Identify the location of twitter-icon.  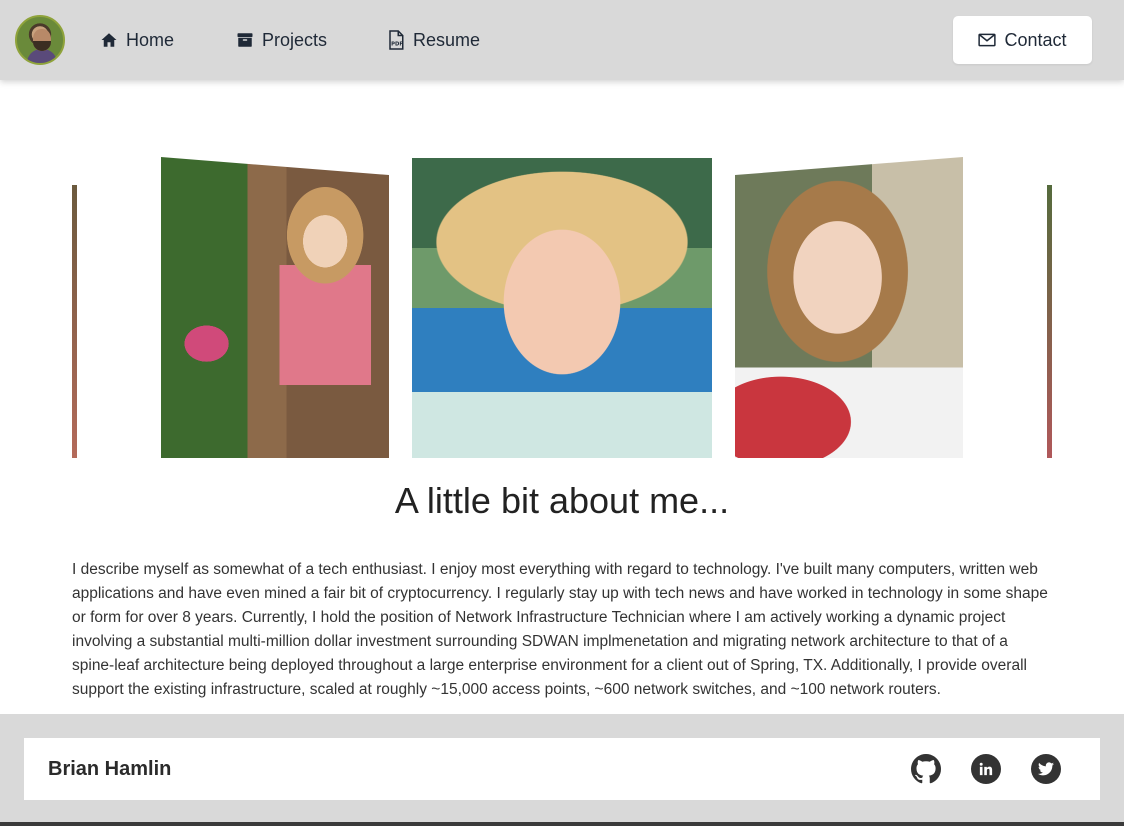
(1046, 769).